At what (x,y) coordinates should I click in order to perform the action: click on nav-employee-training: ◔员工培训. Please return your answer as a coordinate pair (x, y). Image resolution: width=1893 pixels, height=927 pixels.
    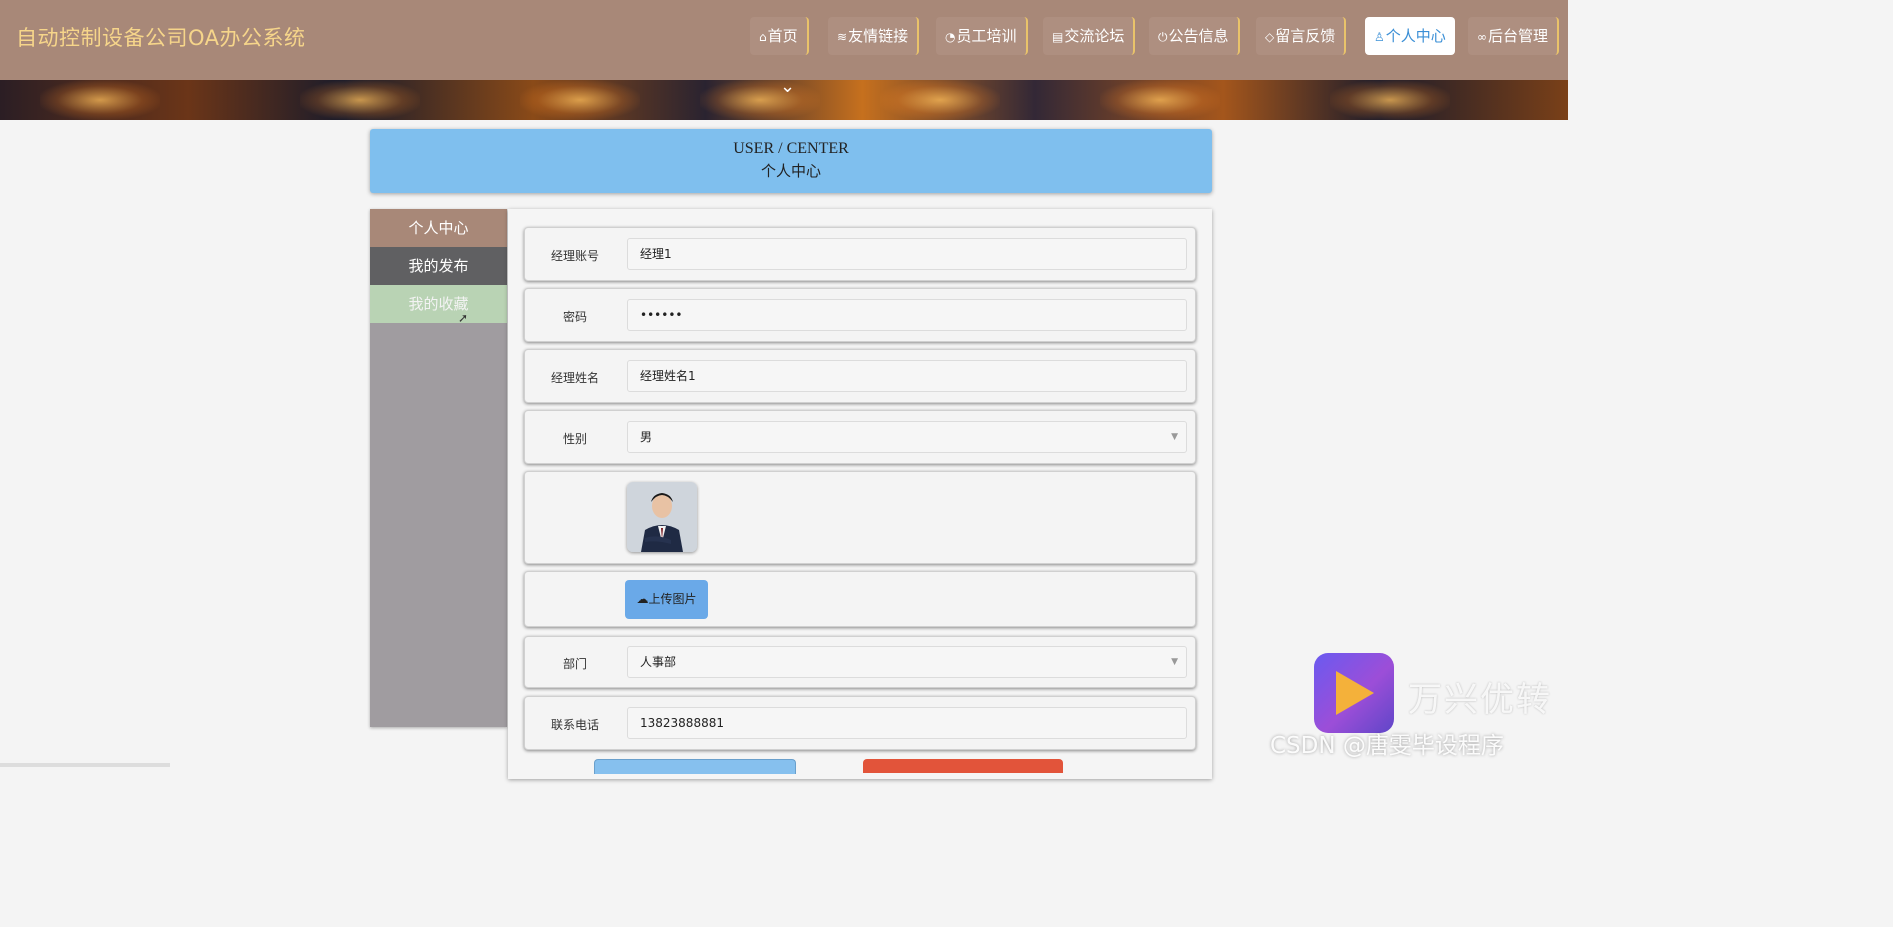
    Looking at the image, I should click on (982, 36).